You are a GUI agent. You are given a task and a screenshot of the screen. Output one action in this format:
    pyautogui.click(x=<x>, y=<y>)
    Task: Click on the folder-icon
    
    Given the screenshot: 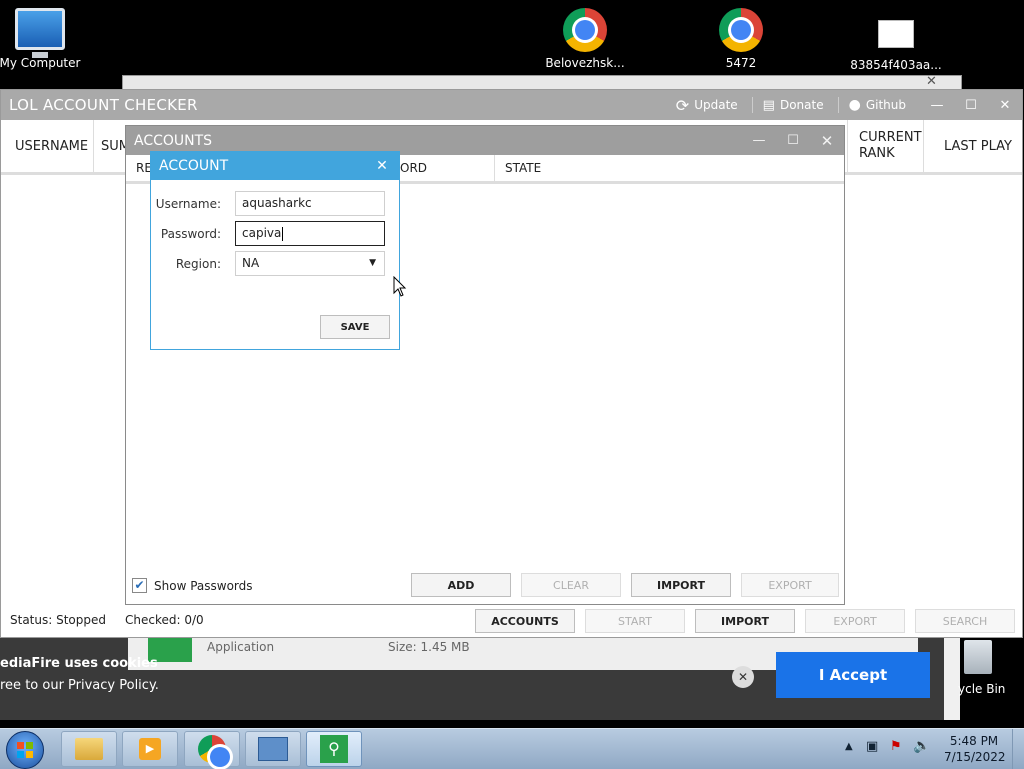 What is the action you would take?
    pyautogui.click(x=89, y=749)
    